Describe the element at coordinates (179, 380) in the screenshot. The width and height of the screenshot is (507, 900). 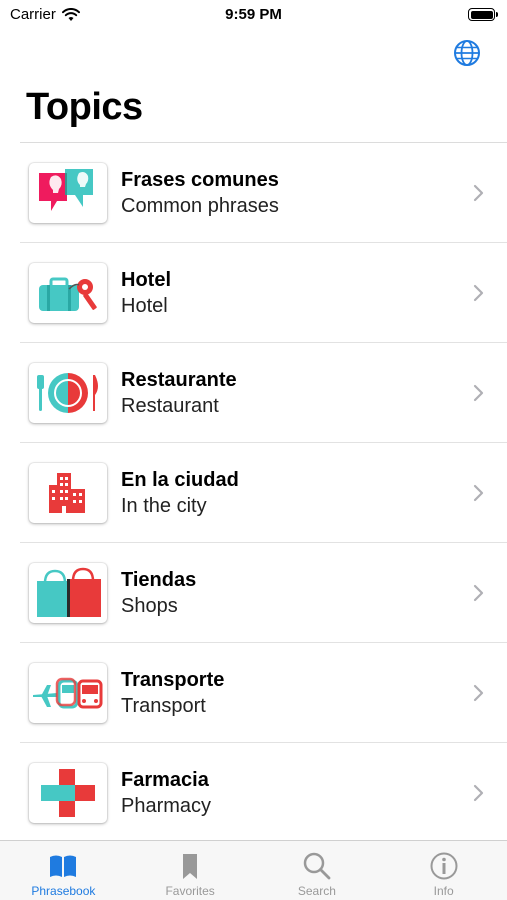
I see `topic-title: Restaurante` at that location.